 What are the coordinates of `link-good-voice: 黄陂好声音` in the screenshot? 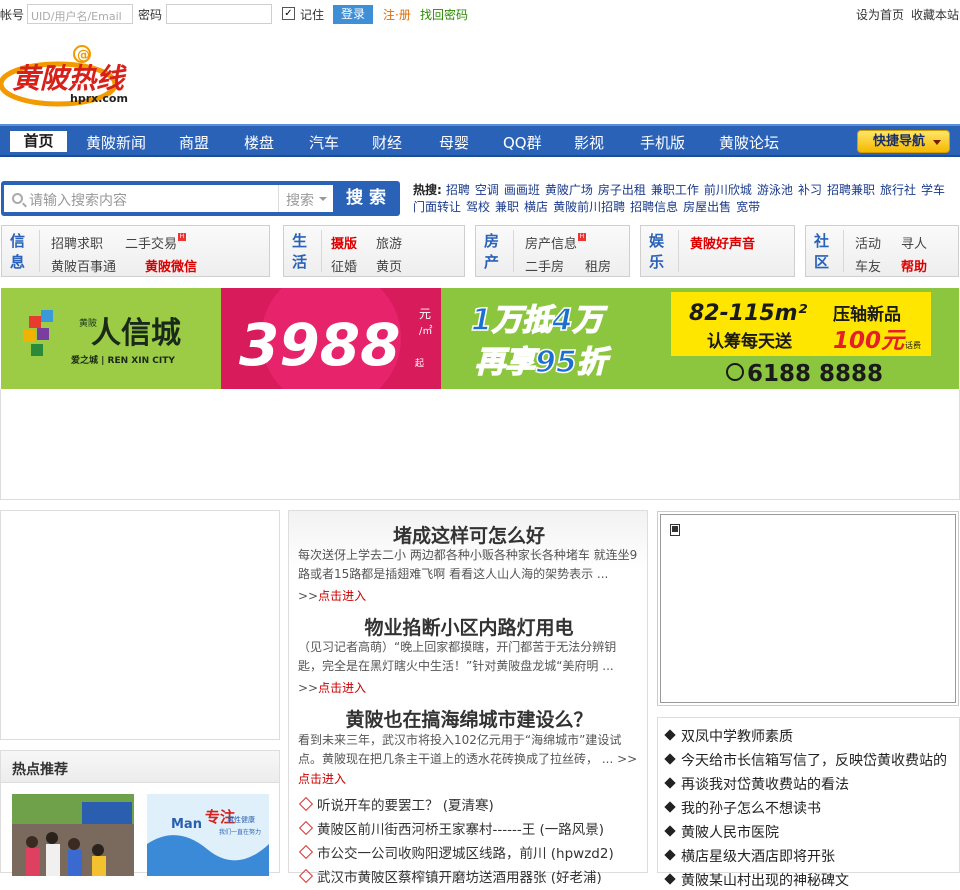 It's located at (722, 242).